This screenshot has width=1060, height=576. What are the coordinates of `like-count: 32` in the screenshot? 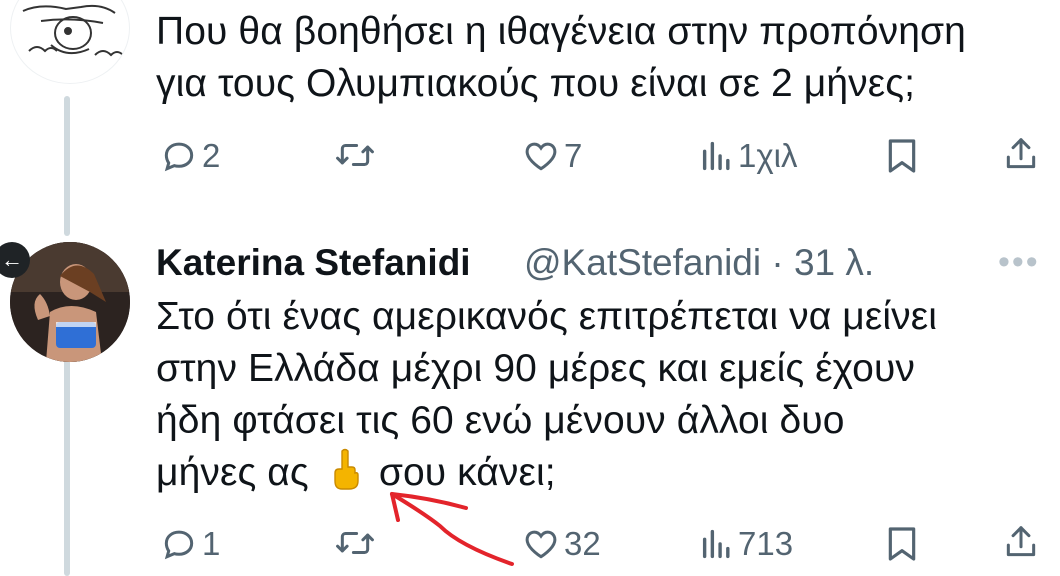 It's located at (582, 543).